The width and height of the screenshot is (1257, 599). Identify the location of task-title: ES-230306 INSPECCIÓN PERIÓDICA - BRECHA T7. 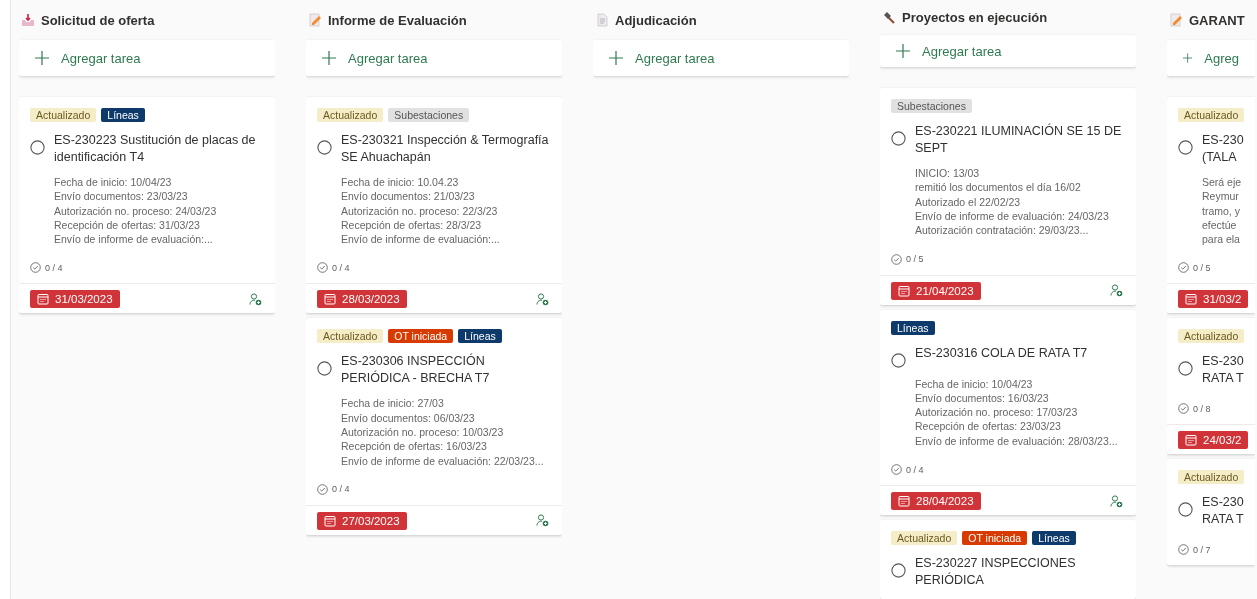
(416, 370).